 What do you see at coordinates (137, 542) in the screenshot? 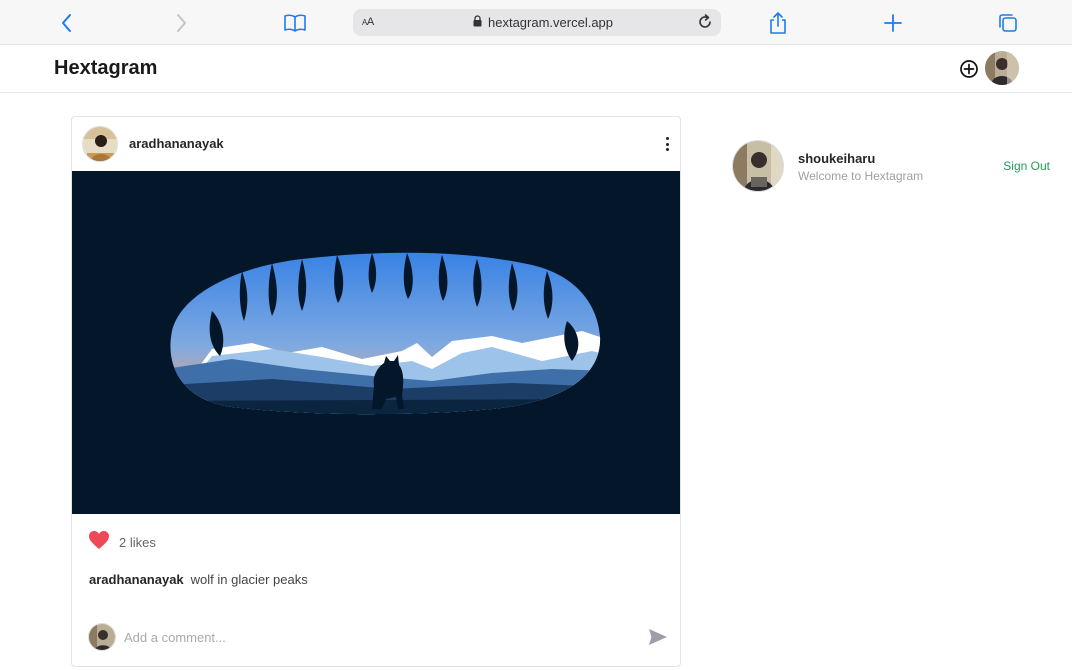
I see `likes-count: 2 likes` at bounding box center [137, 542].